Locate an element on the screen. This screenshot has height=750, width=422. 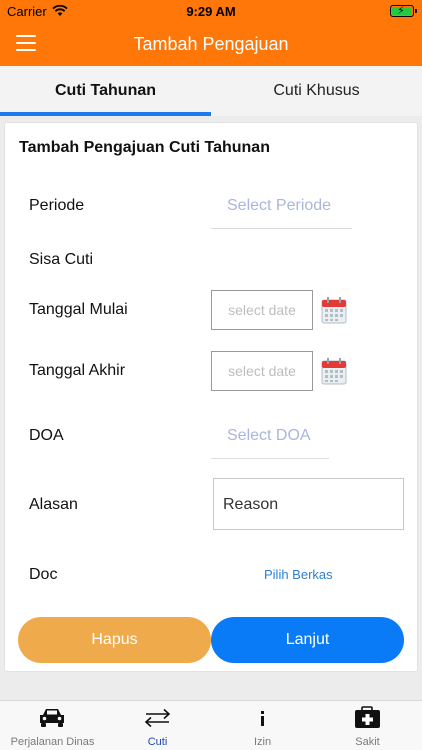
doa-label: DOA is located at coordinates (46, 435).